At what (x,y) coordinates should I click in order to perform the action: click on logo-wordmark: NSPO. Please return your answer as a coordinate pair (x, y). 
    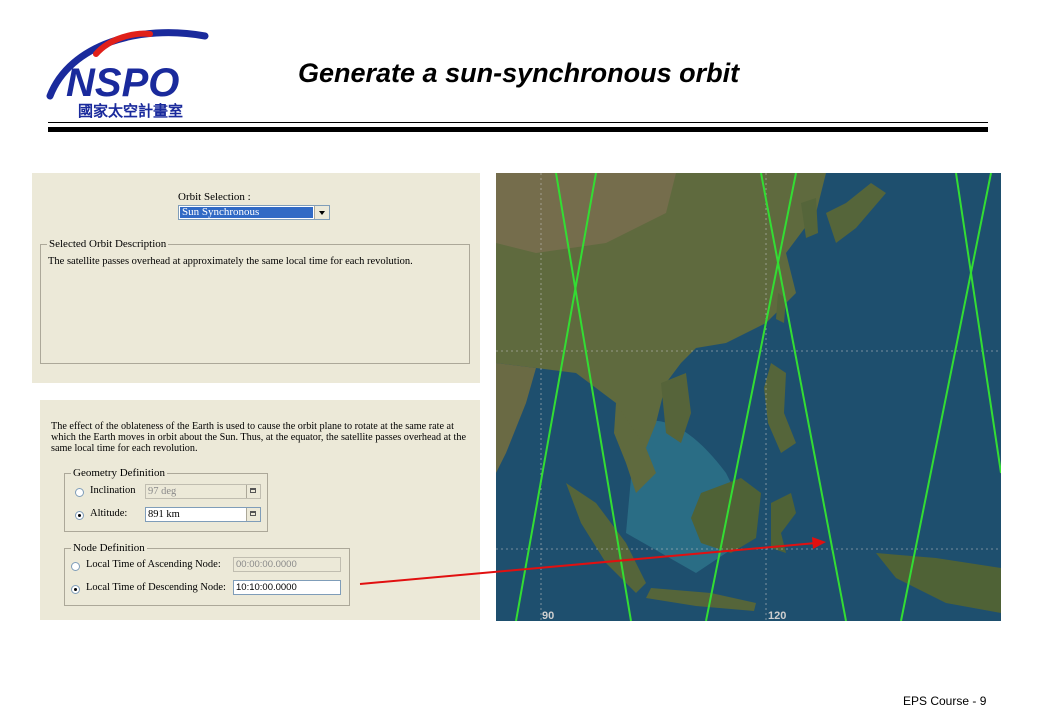
    Looking at the image, I should click on (122, 83).